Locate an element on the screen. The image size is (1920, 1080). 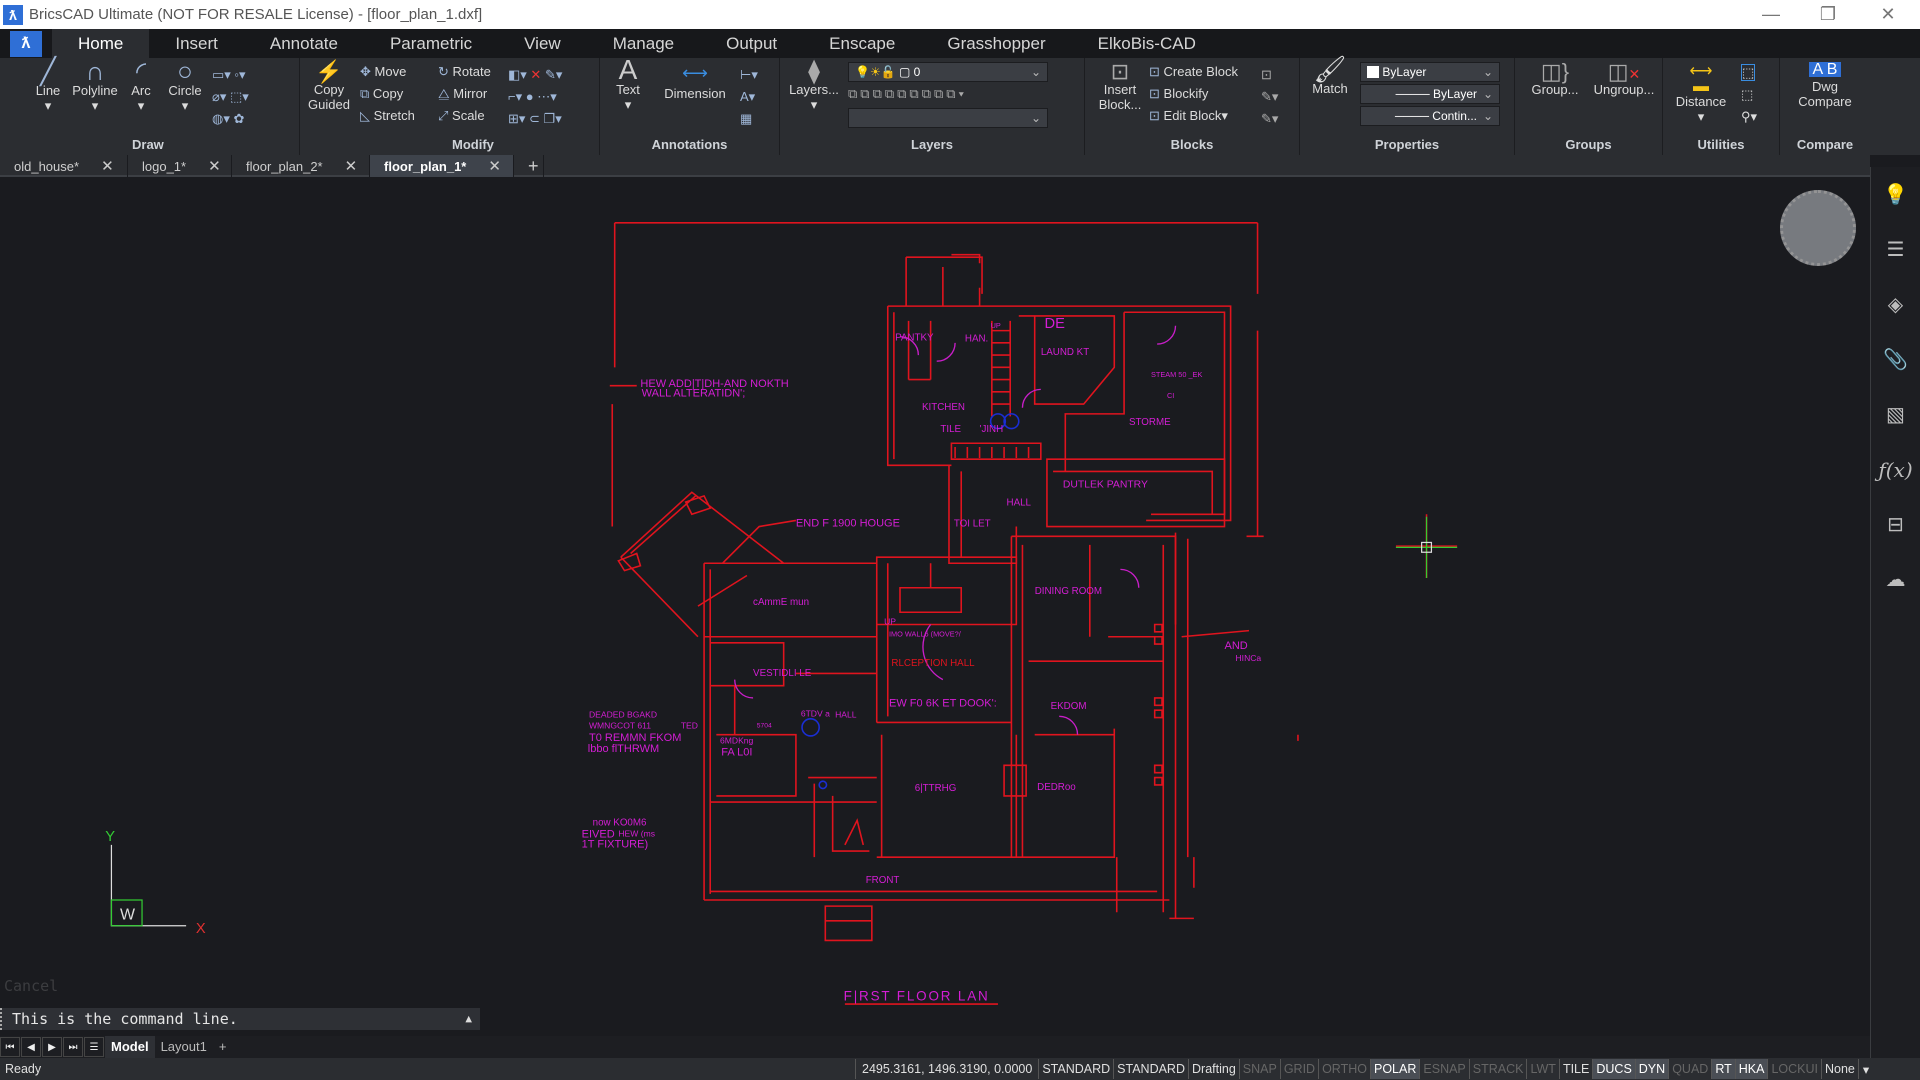
status-toggle-snap: SNAP is located at coordinates (1260, 1069).